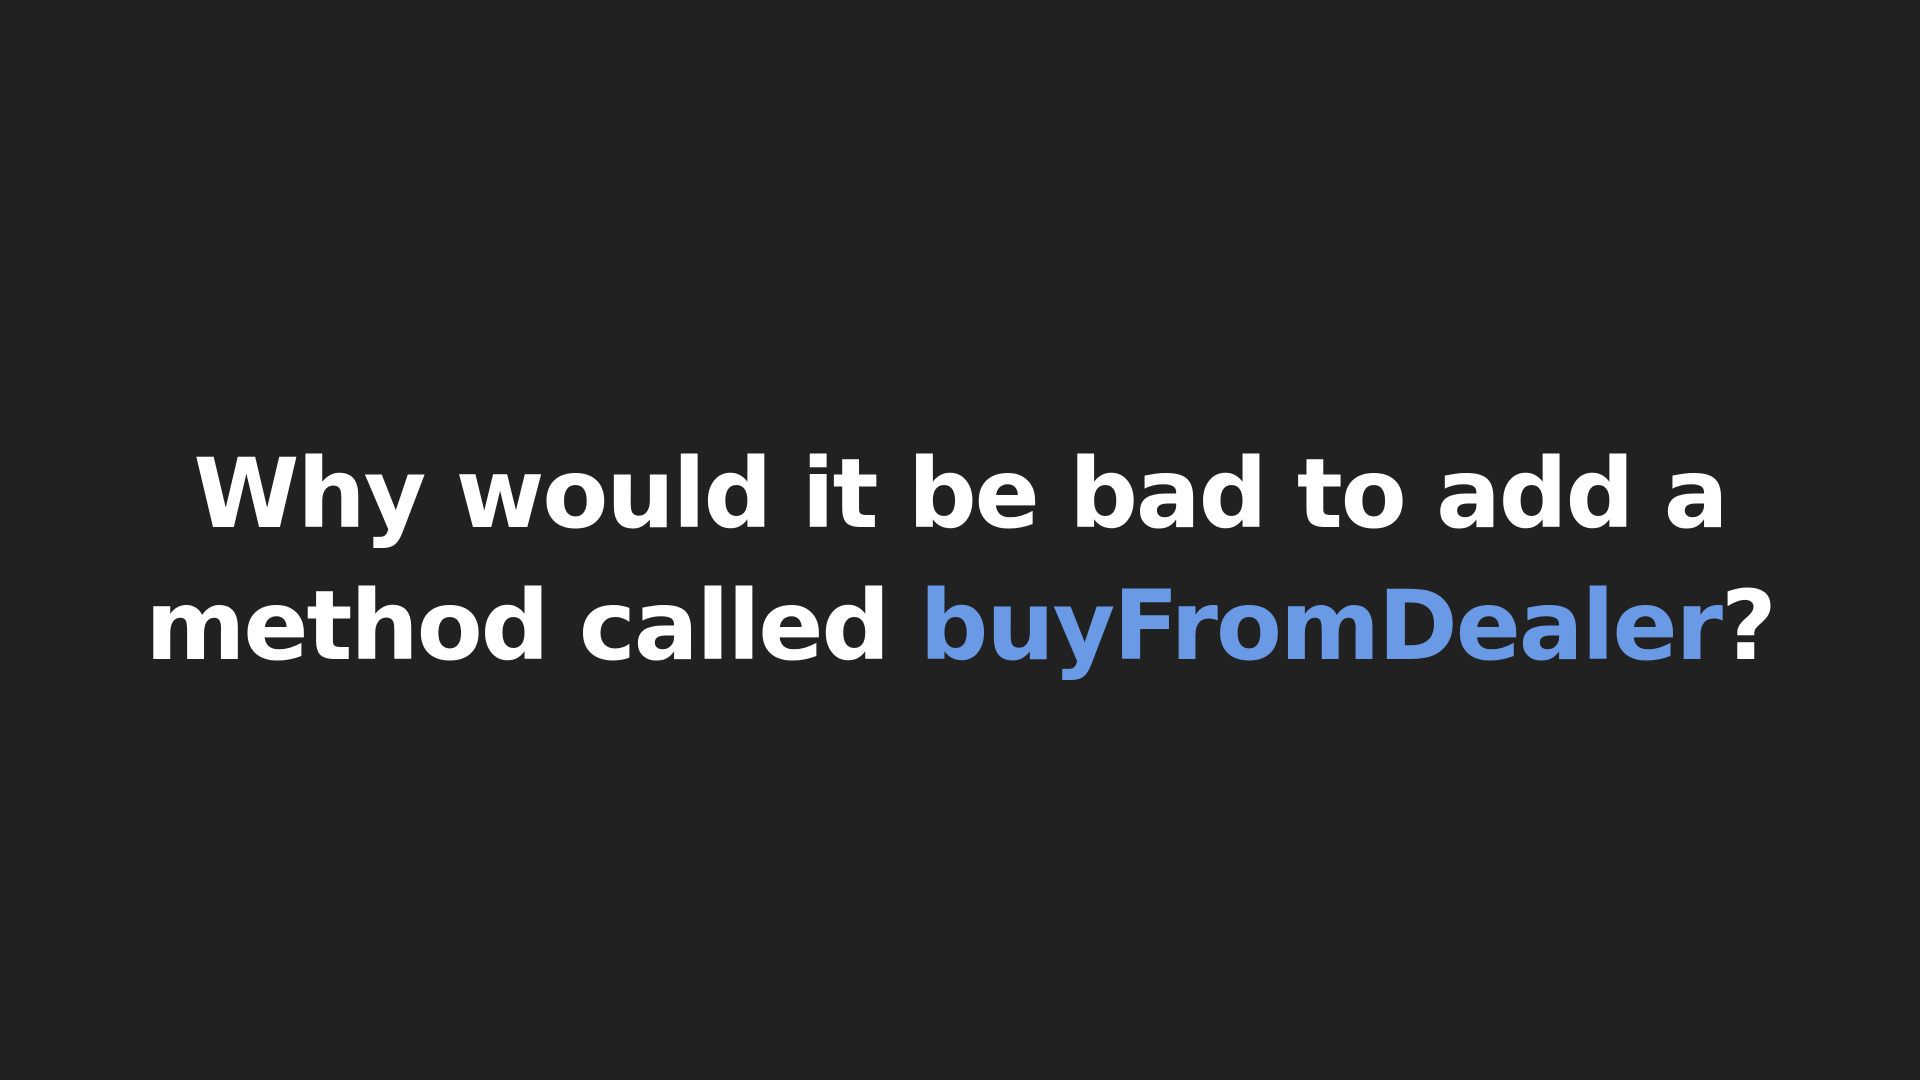  What do you see at coordinates (1748, 626) in the screenshot?
I see `question-mark: ?` at bounding box center [1748, 626].